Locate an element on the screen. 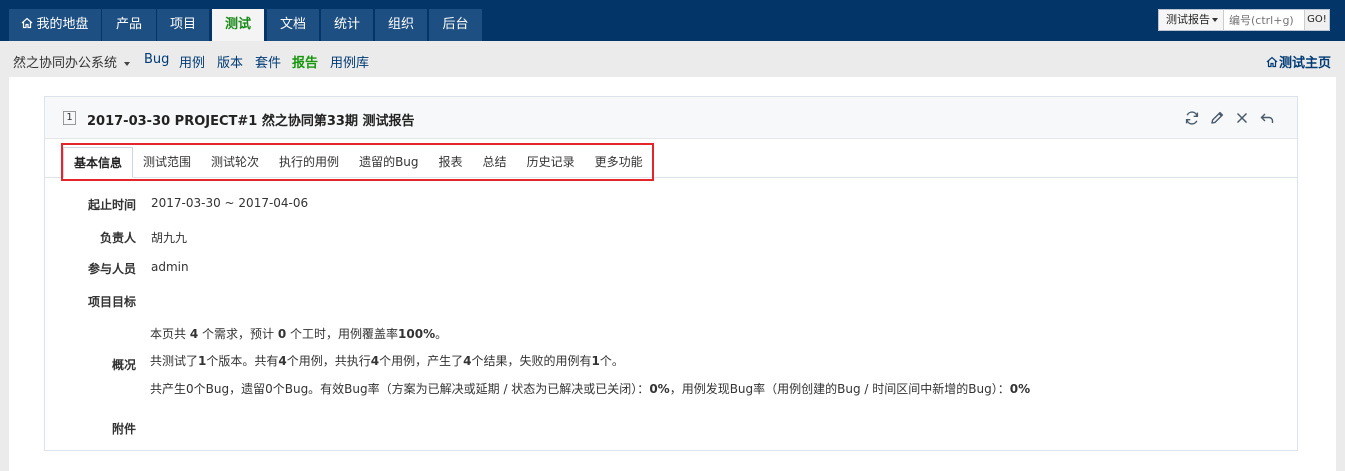 The image size is (1345, 471). nav-tab-label: 产品 is located at coordinates (128, 24).